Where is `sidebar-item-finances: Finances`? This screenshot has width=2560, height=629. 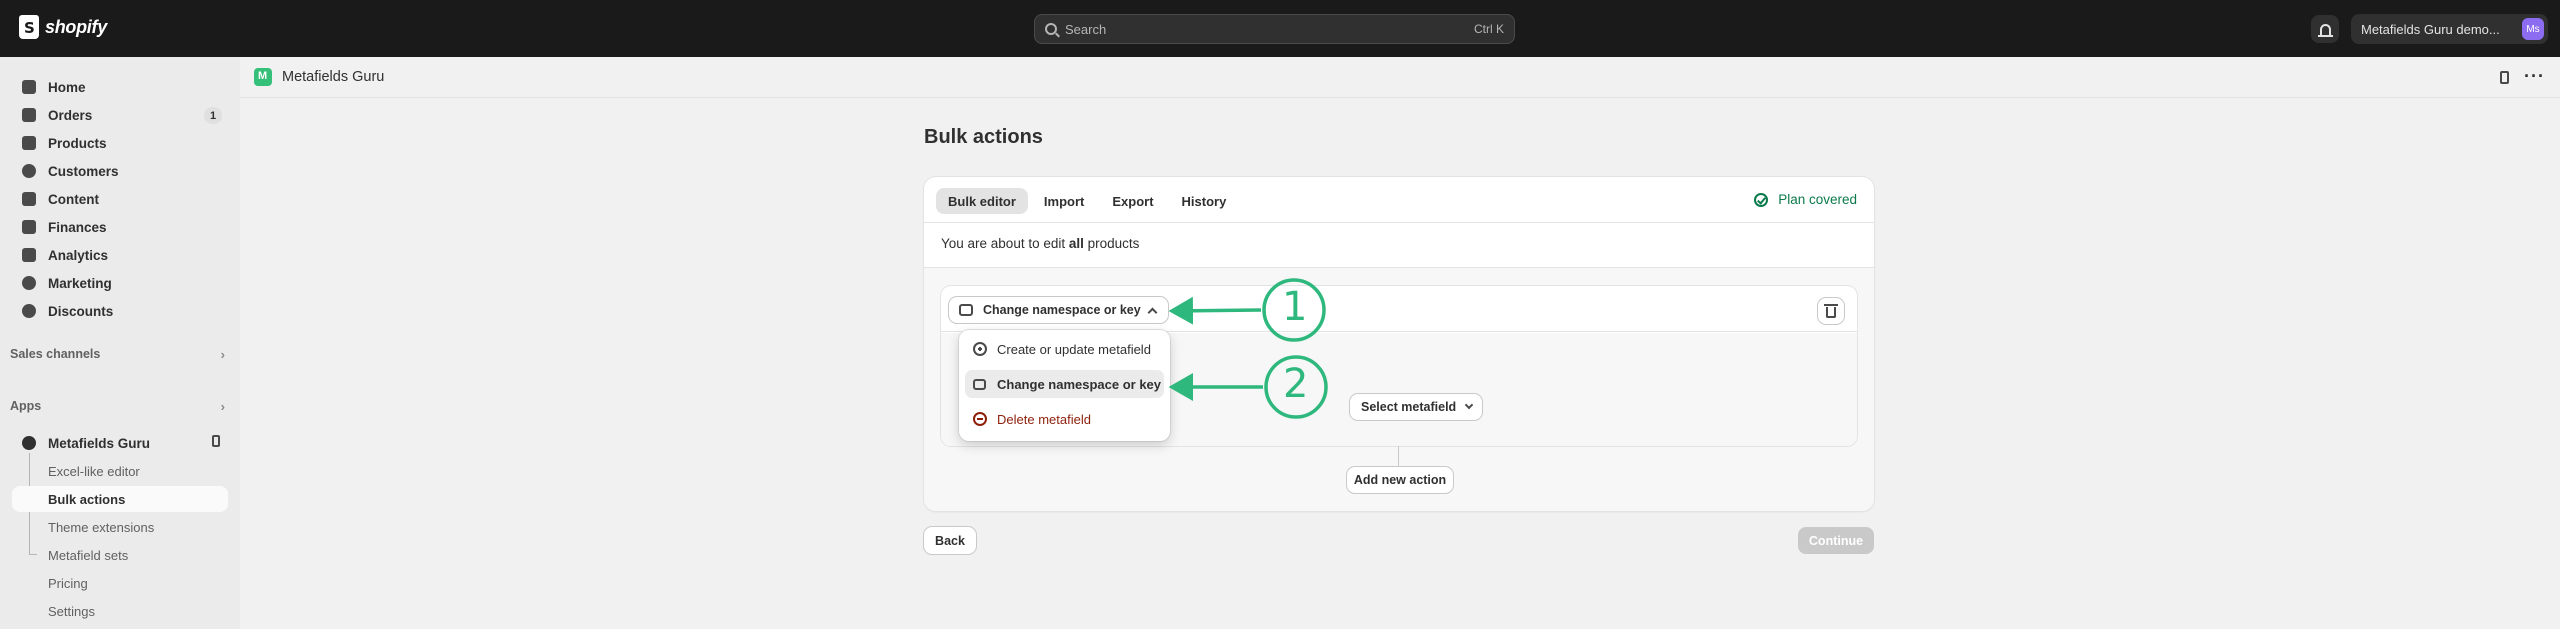 sidebar-item-finances: Finances is located at coordinates (120, 227).